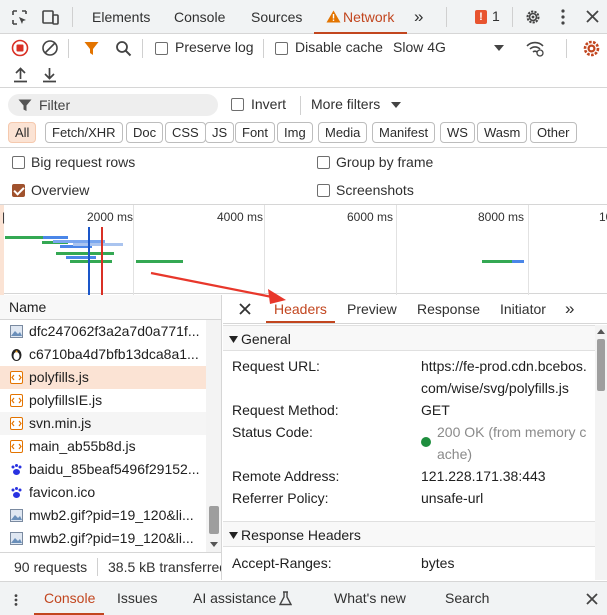 The height and width of the screenshot is (615, 607). I want to click on type-chip-css: CSS, so click(185, 132).